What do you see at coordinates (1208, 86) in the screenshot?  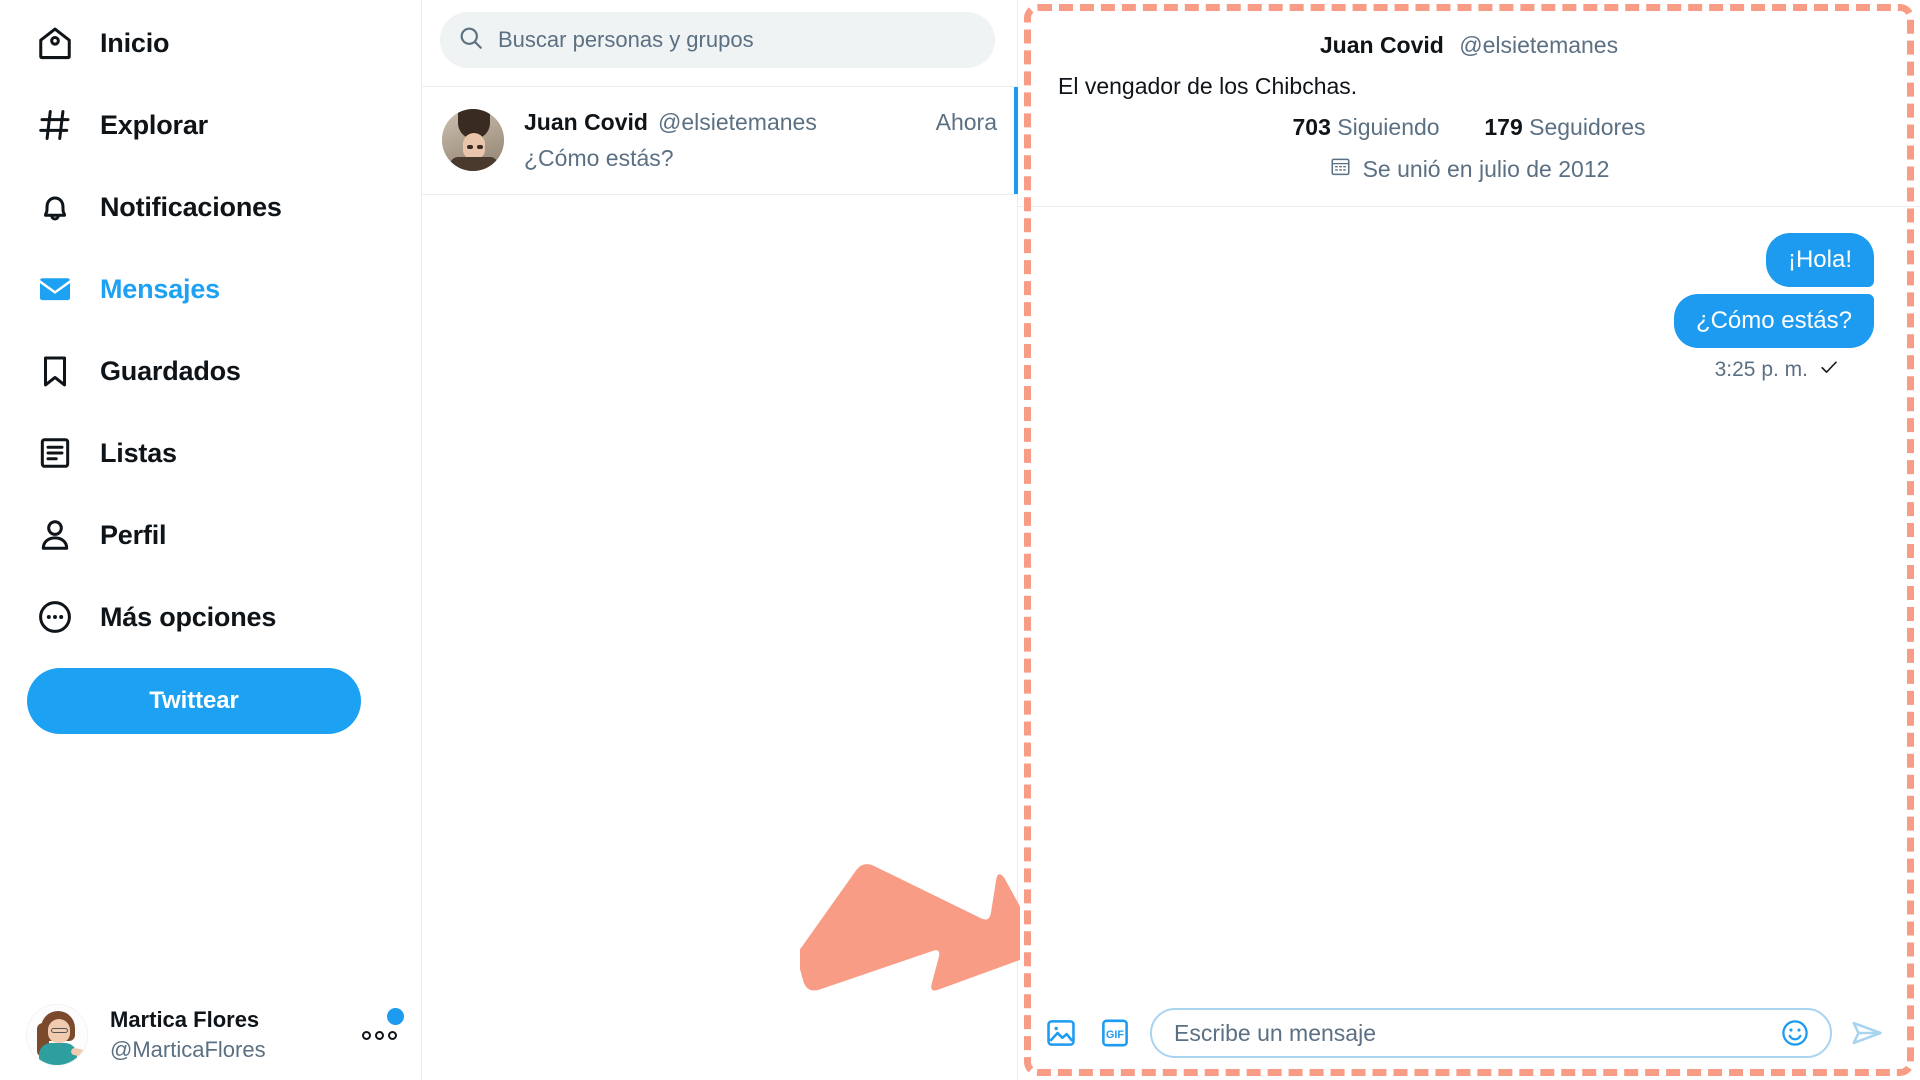 I see `profile-bio: El vengador de los Chibchas.` at bounding box center [1208, 86].